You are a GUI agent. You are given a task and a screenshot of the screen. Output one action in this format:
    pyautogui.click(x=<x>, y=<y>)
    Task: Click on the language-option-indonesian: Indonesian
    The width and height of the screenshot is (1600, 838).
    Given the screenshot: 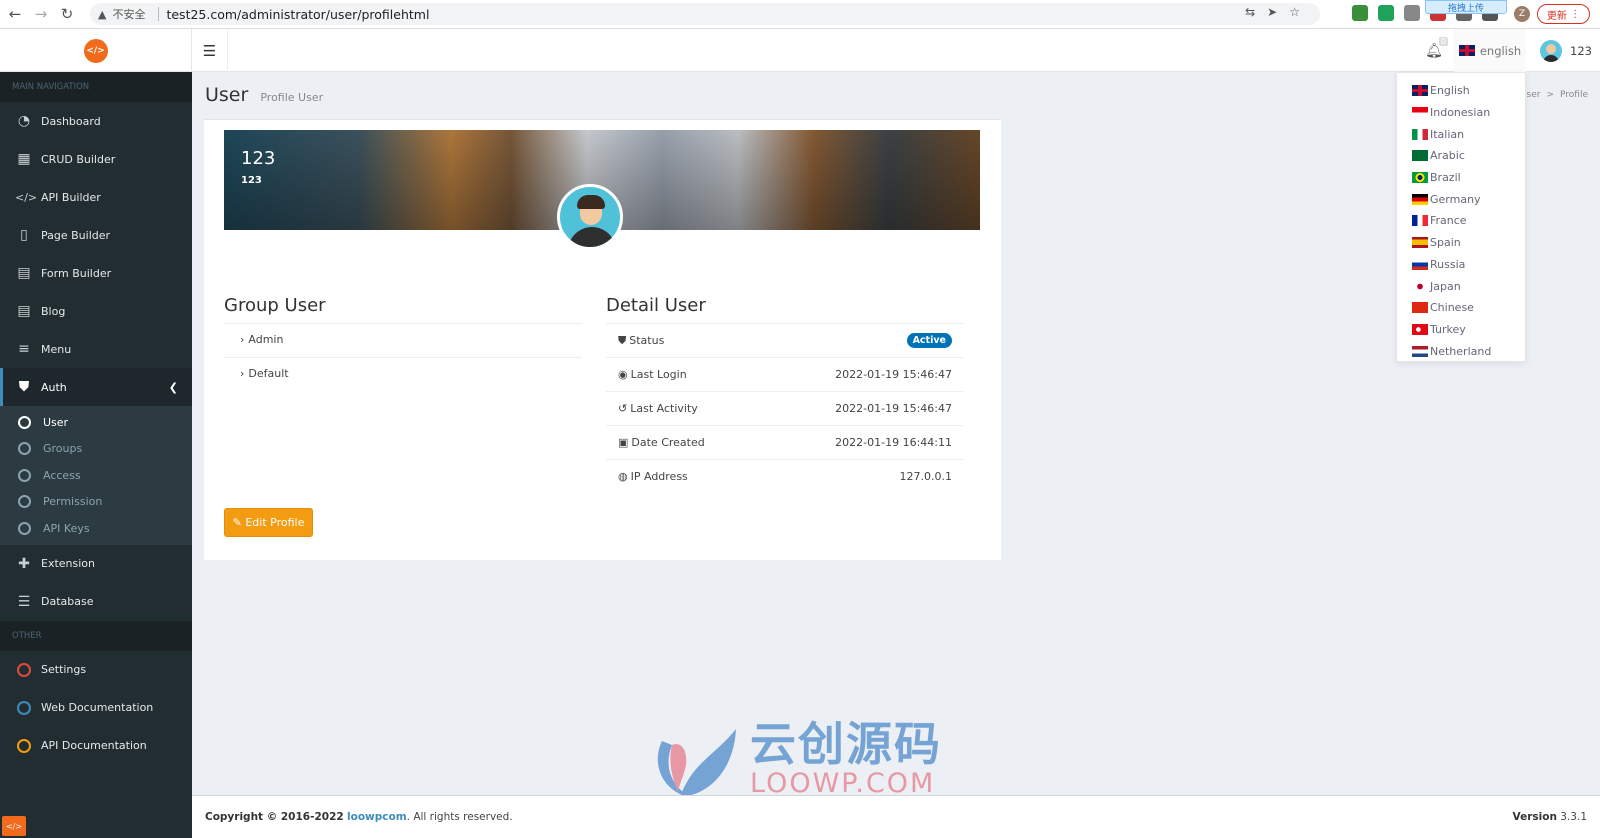 What is the action you would take?
    pyautogui.click(x=1461, y=113)
    